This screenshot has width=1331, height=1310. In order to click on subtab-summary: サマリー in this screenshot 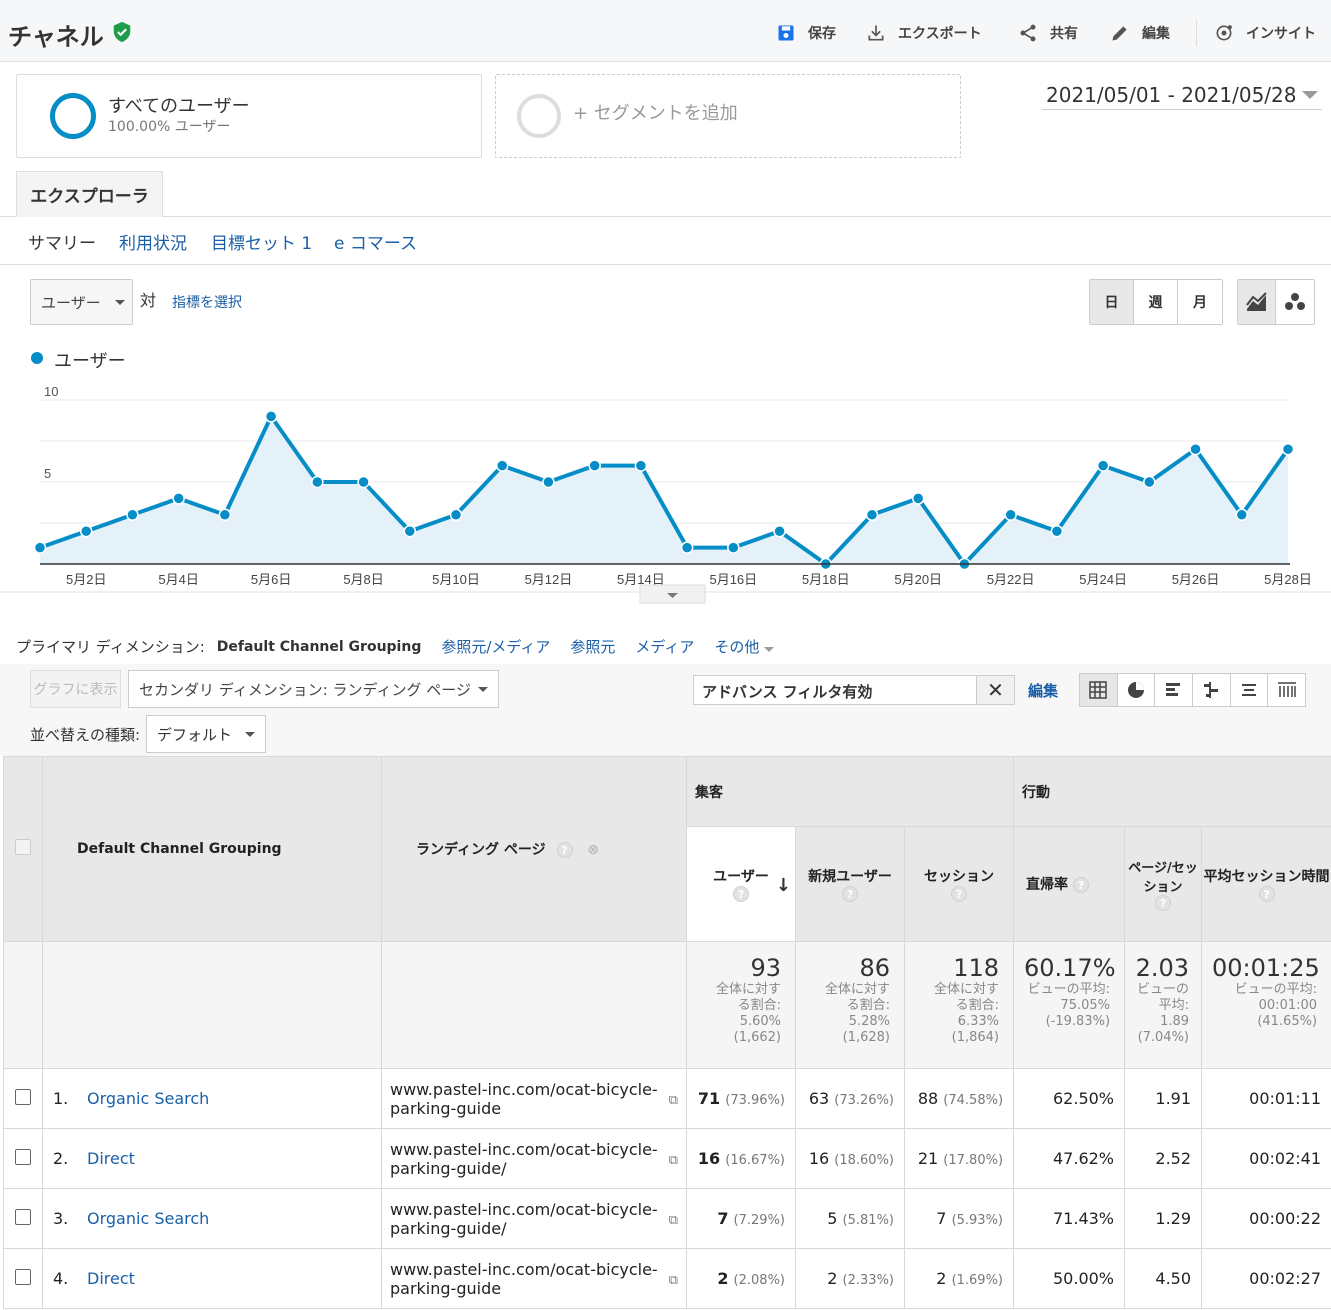, I will do `click(62, 241)`.